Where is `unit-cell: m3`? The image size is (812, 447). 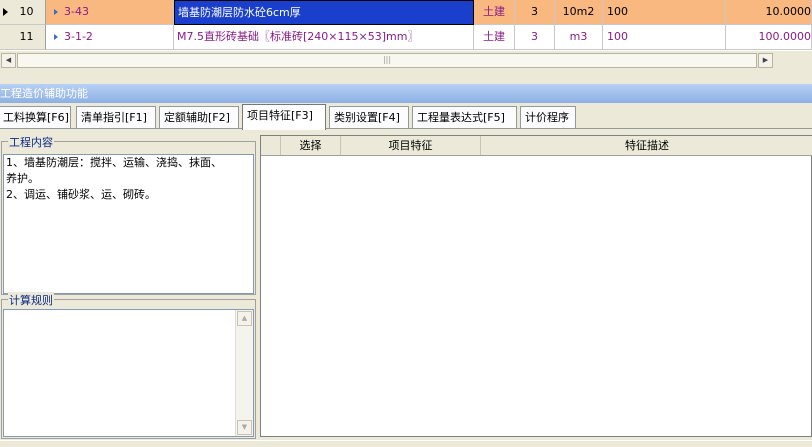
unit-cell: m3 is located at coordinates (579, 37).